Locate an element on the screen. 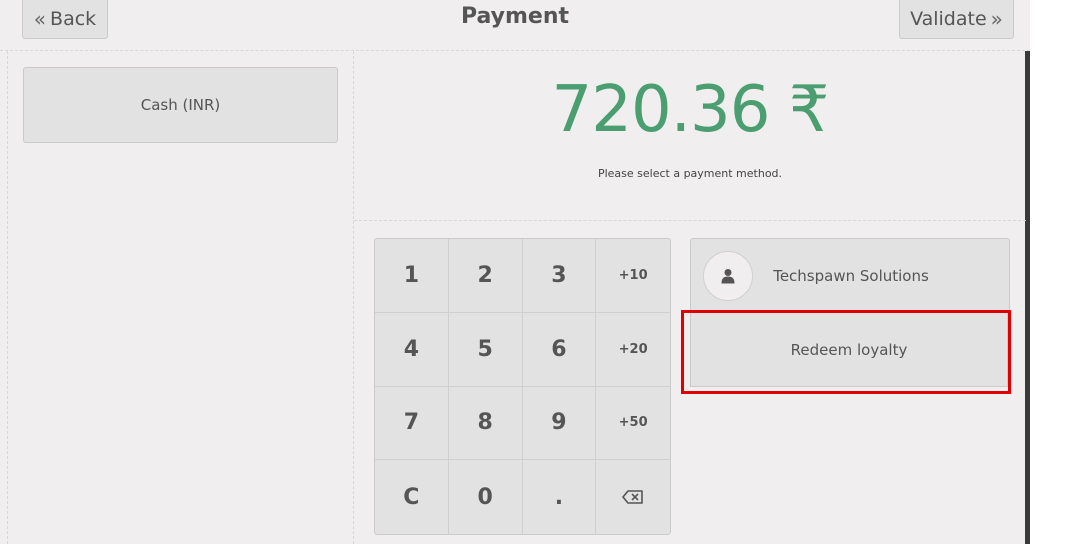 This screenshot has width=1082, height=544. double-chevron-right-icon: » is located at coordinates (996, 18).